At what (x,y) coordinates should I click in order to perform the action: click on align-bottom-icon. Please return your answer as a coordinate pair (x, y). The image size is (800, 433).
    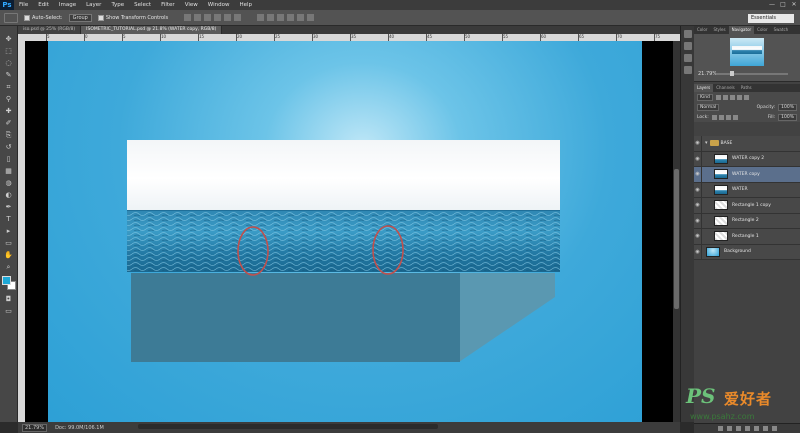
    Looking at the image, I should click on (208, 17).